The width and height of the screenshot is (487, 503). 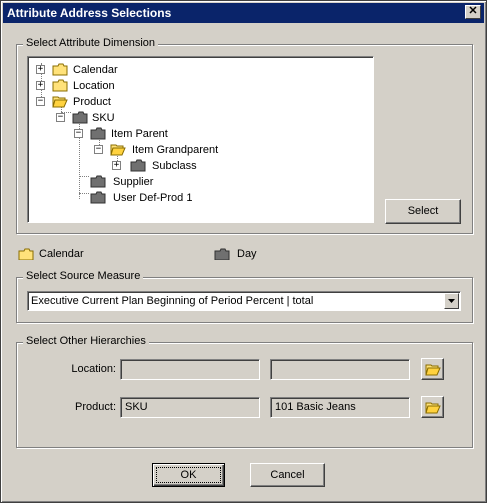 I want to click on tree-node-label: Product, so click(x=92, y=102).